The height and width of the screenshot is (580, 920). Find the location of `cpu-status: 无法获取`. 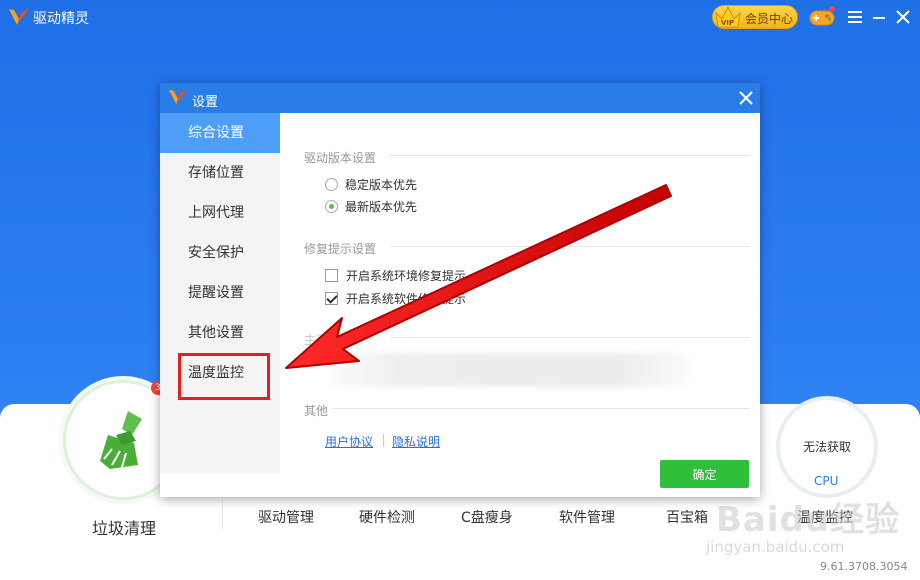

cpu-status: 无法获取 is located at coordinates (826, 447).